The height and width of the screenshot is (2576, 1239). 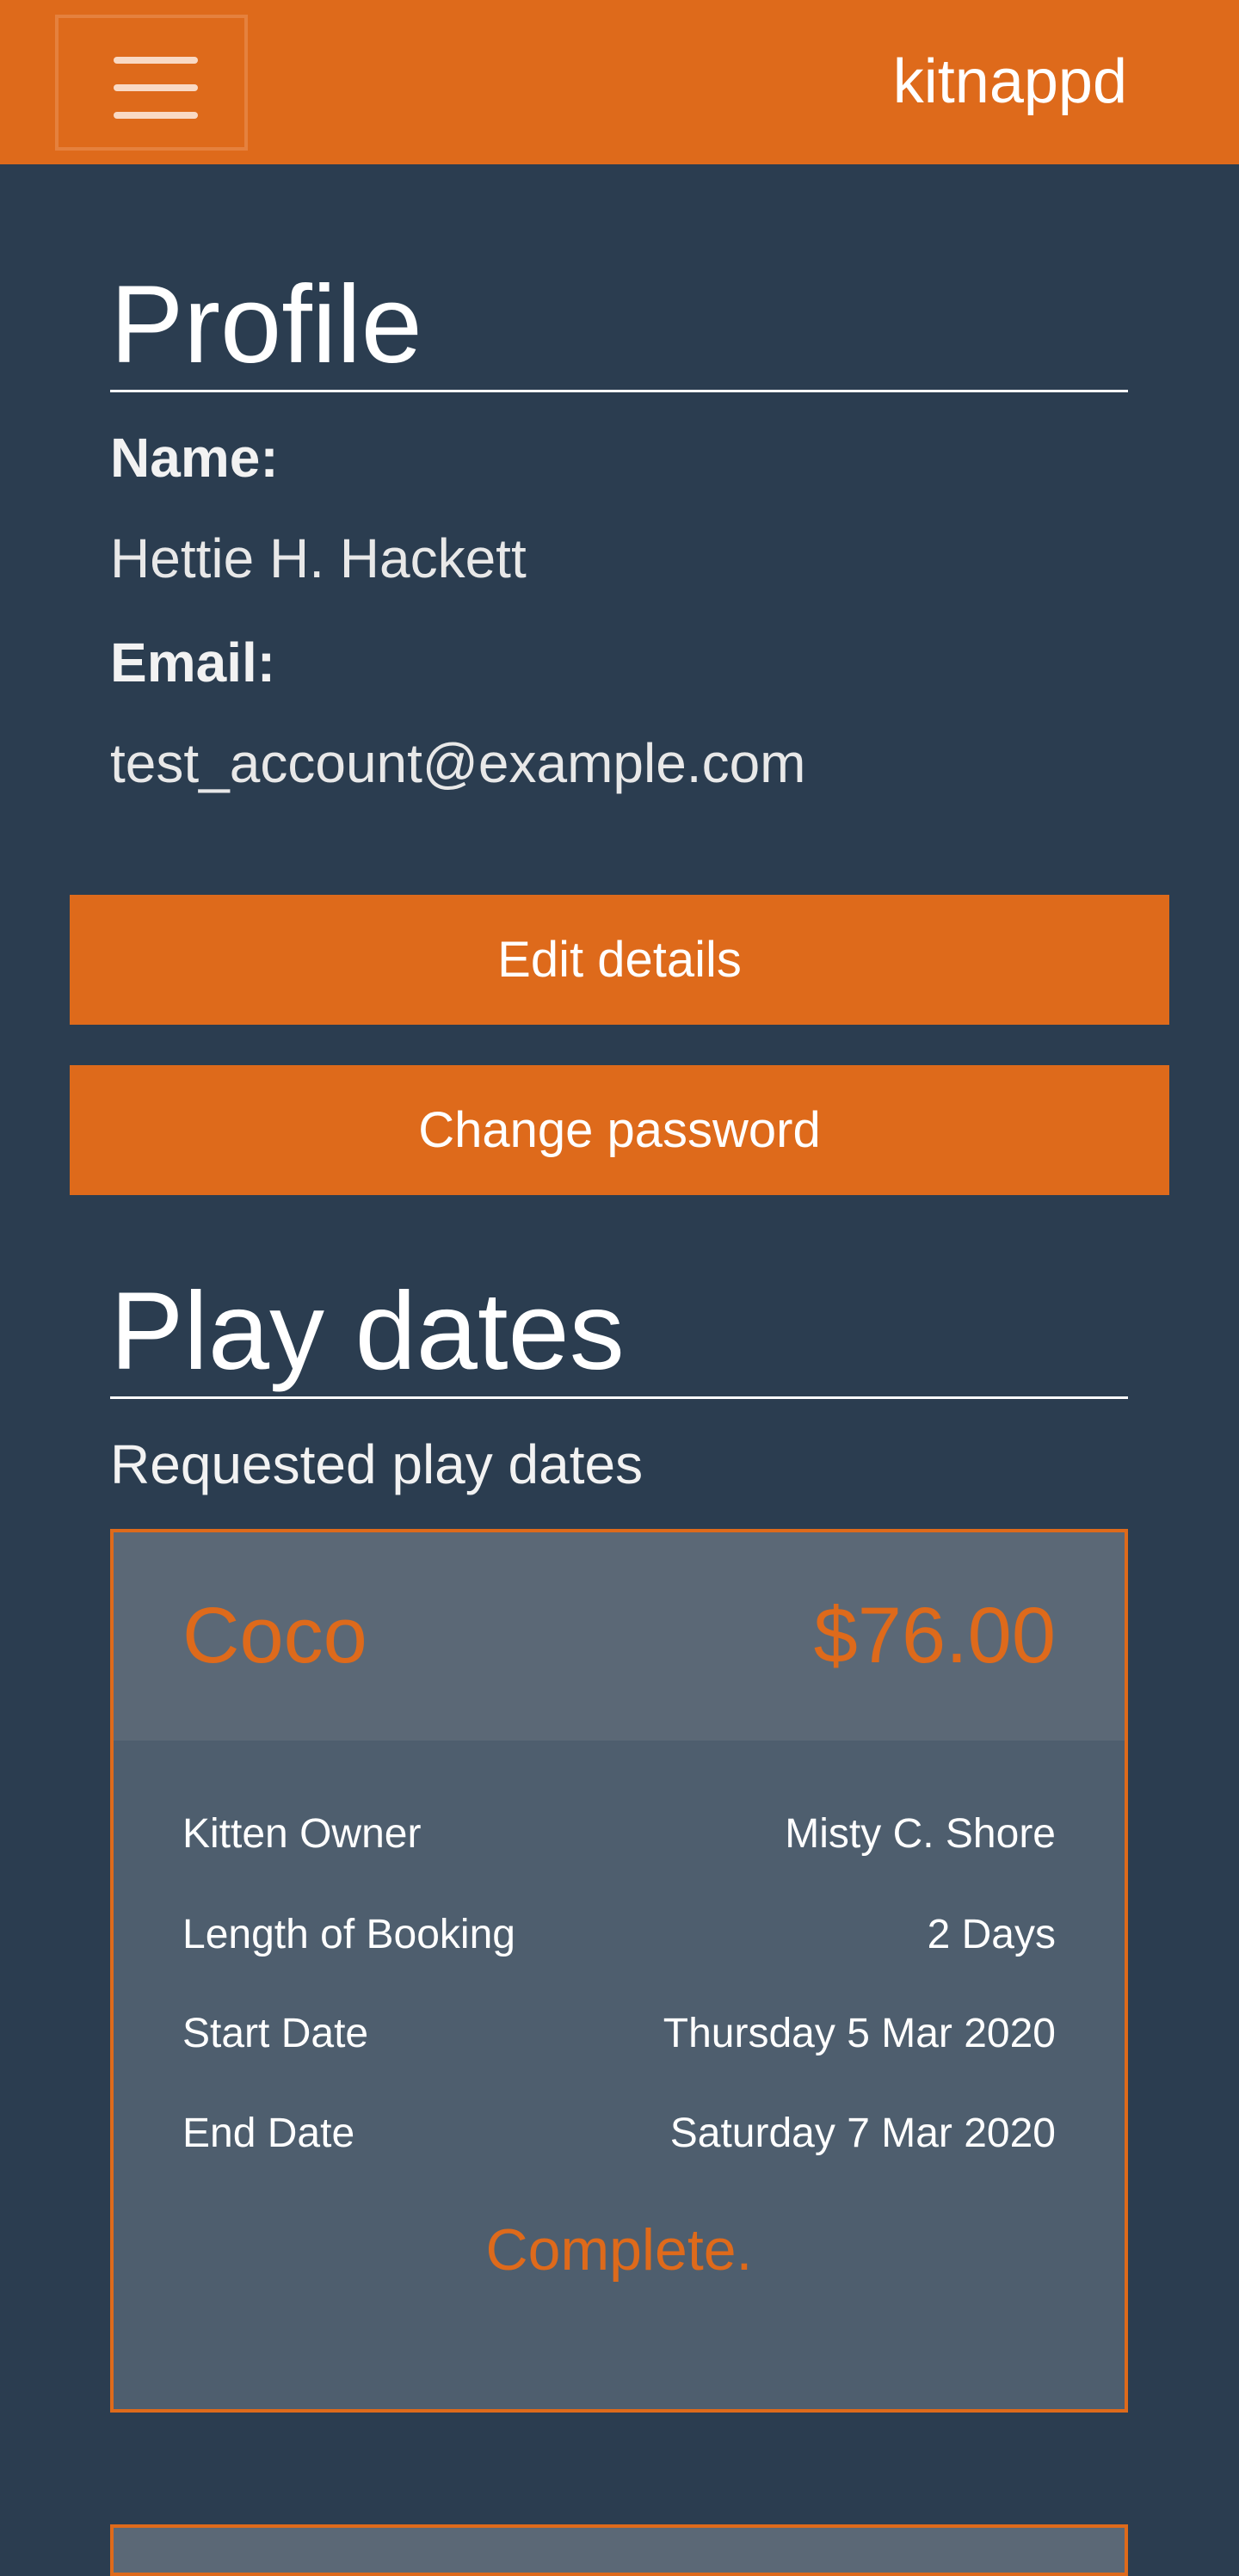 What do you see at coordinates (619, 2134) in the screenshot?
I see `detail-row: End Date Saturday 7 Mar 2020` at bounding box center [619, 2134].